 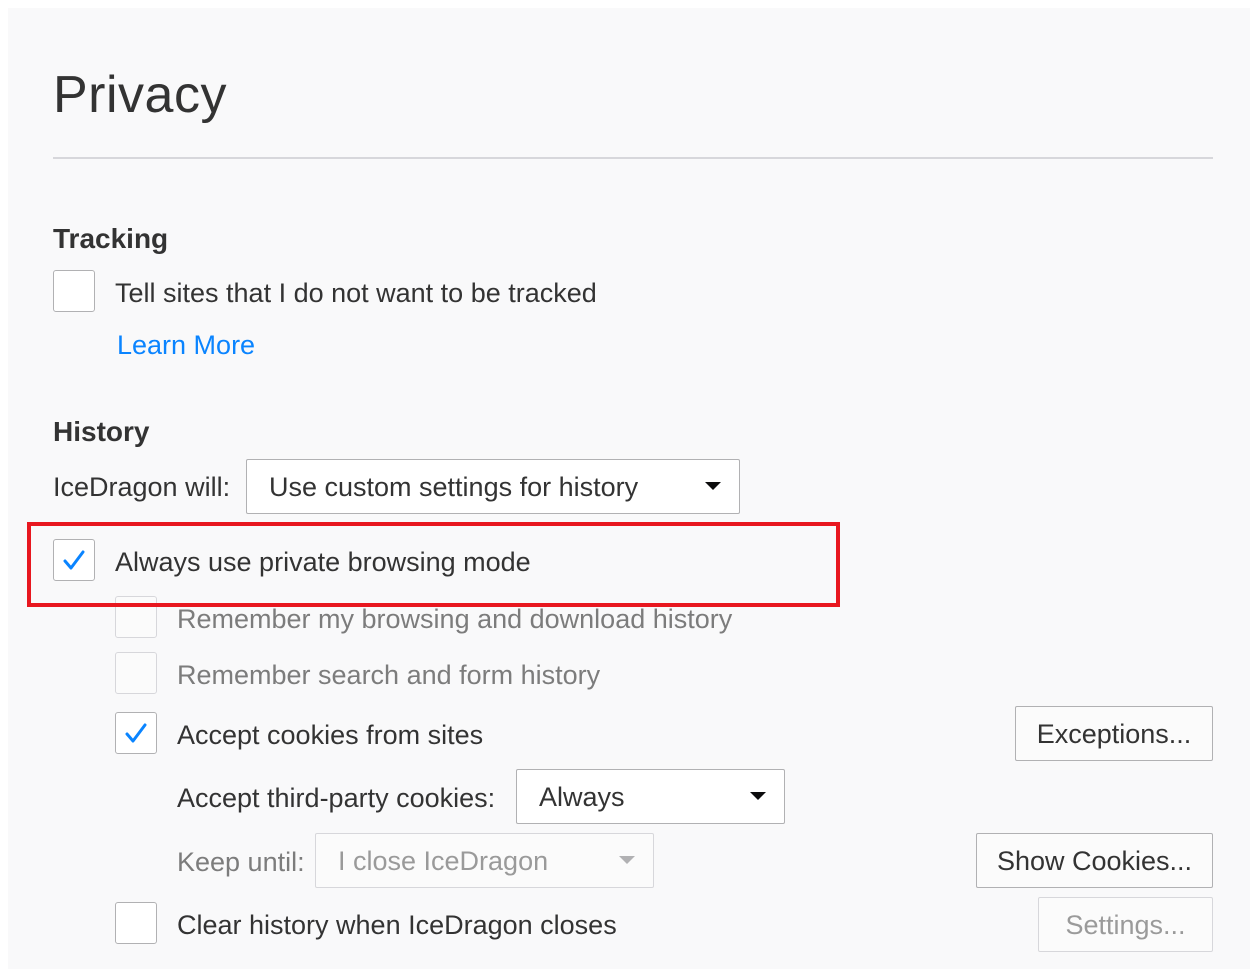 I want to click on private-mode-label: Always use private browsing mode, so click(x=323, y=562).